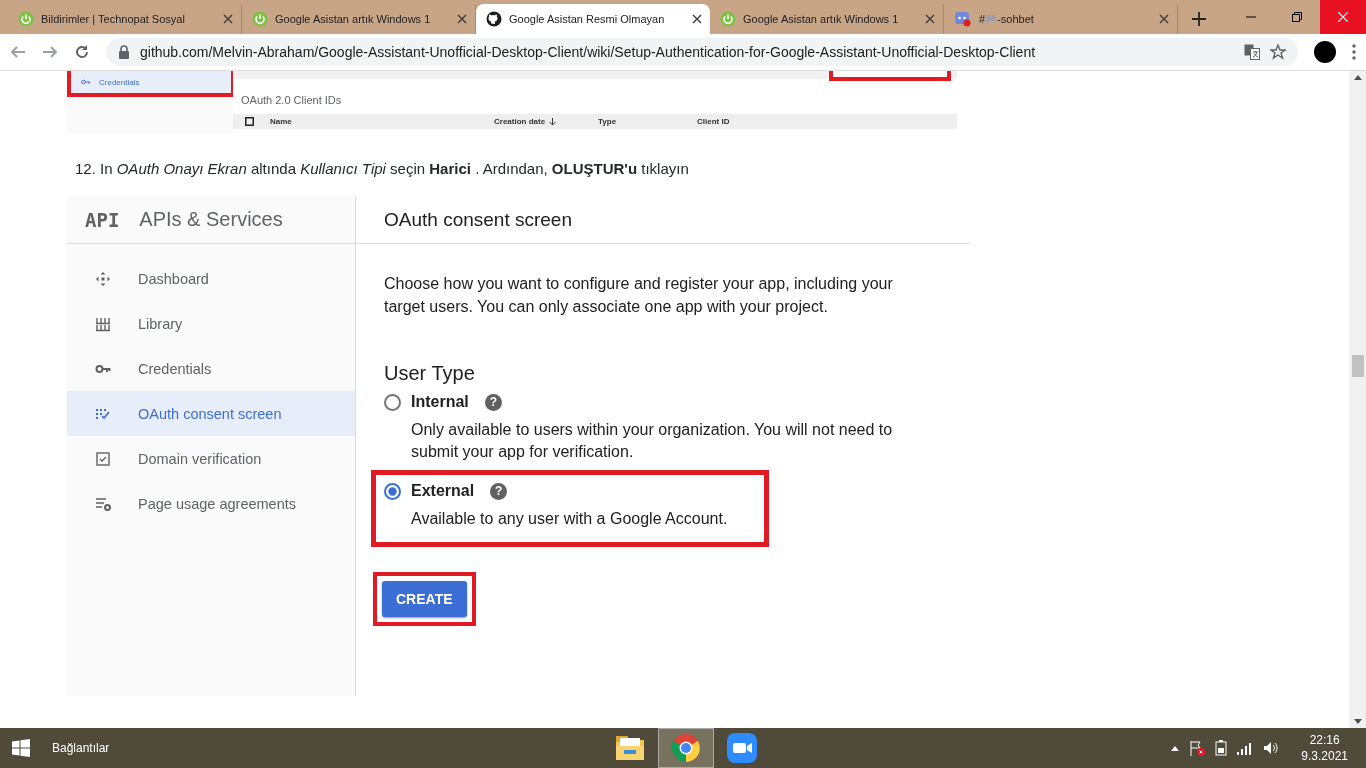  Describe the element at coordinates (211, 368) in the screenshot. I see `nav-item: Credentials` at that location.